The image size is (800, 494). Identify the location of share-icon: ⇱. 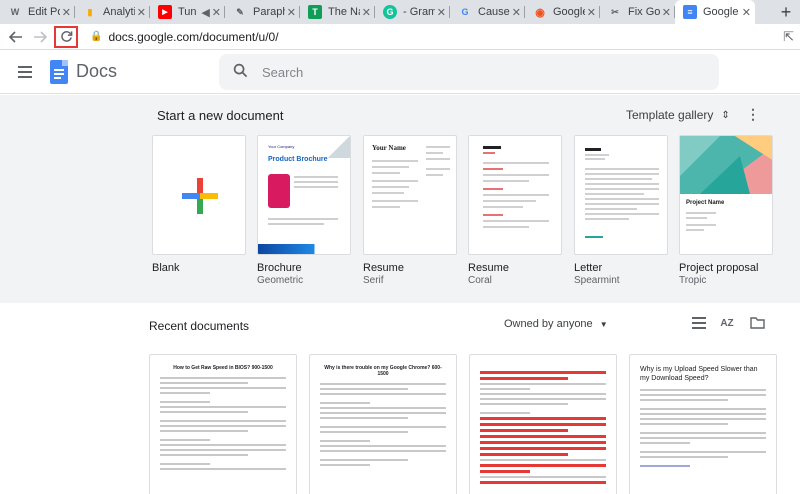
(788, 37).